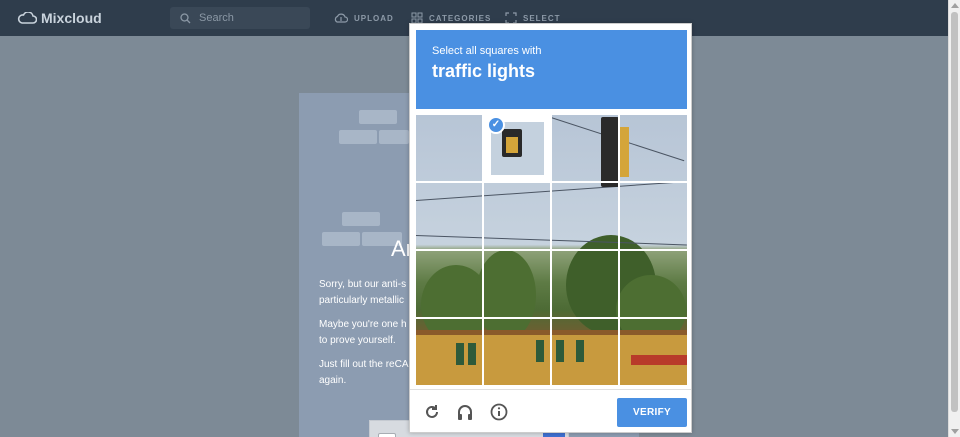 The width and height of the screenshot is (960, 437). I want to click on headphones-icon, so click(465, 412).